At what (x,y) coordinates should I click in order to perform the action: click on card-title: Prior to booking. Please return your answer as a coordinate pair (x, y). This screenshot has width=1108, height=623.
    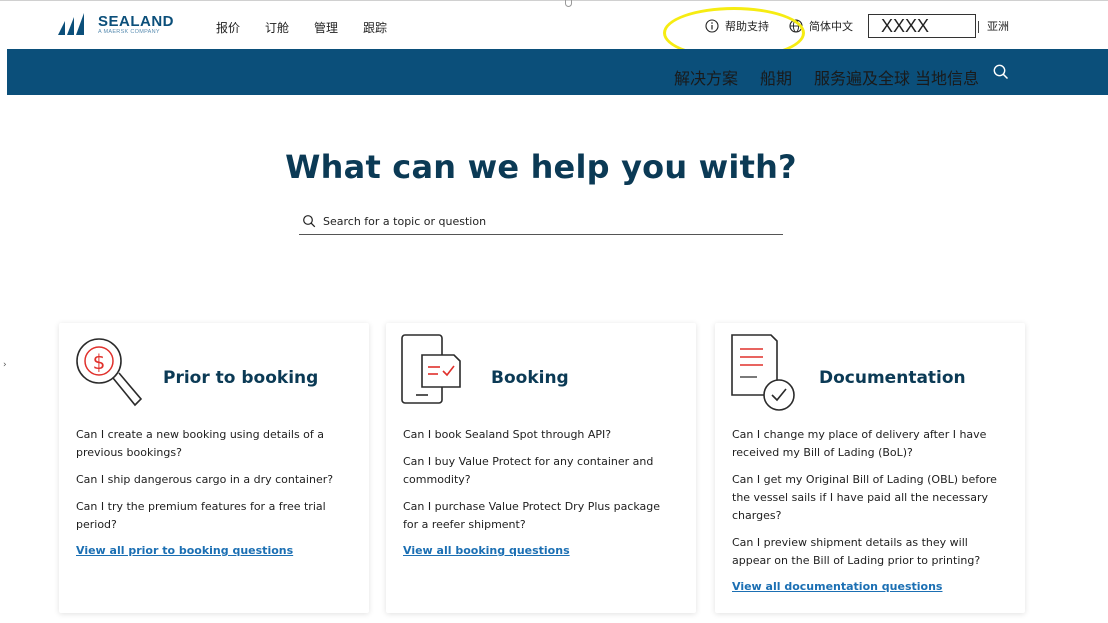
    Looking at the image, I should click on (241, 378).